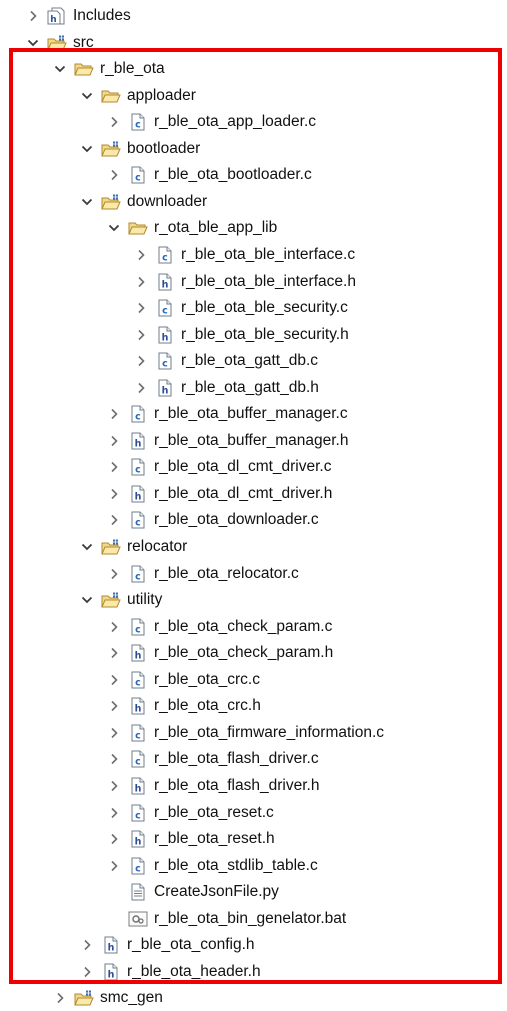 This screenshot has height=1011, width=507. Describe the element at coordinates (170, 972) in the screenshot. I see `tree-item-r-ble-ota-header-h: h r_ble_ota_header.h` at that location.